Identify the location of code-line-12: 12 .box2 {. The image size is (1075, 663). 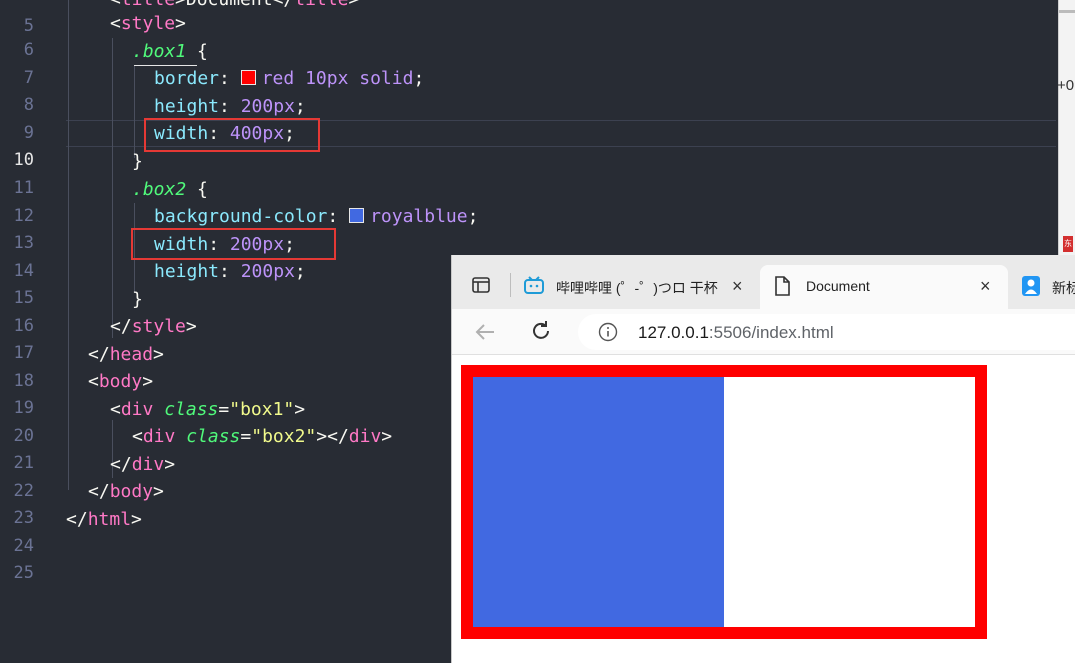
(529, 201).